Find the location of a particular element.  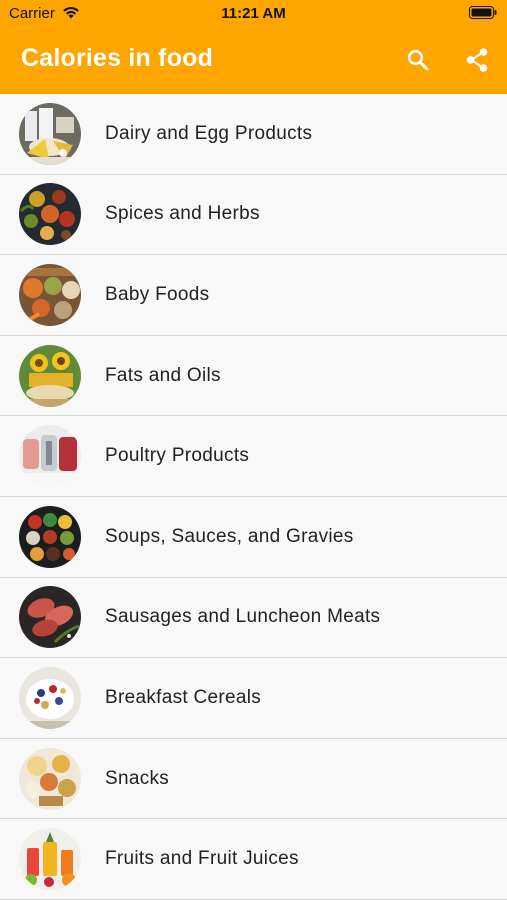

baby-foods-thumbnail is located at coordinates (50, 294).